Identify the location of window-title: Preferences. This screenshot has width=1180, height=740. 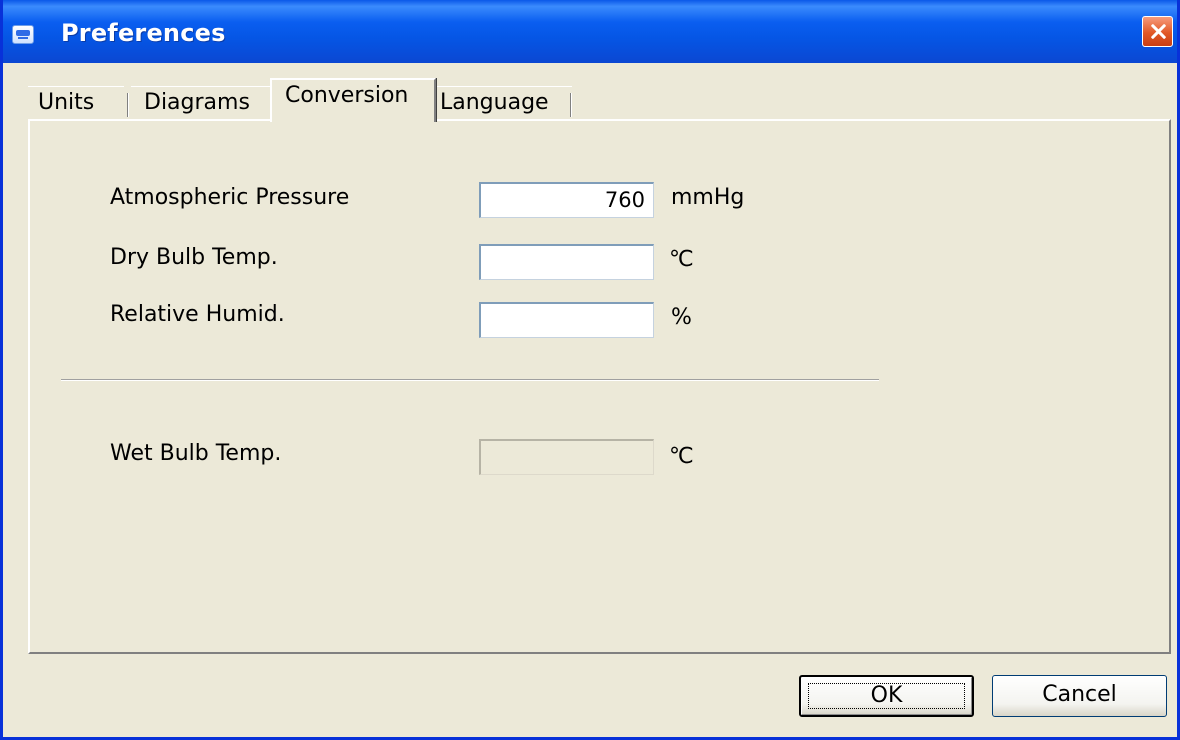
(143, 33).